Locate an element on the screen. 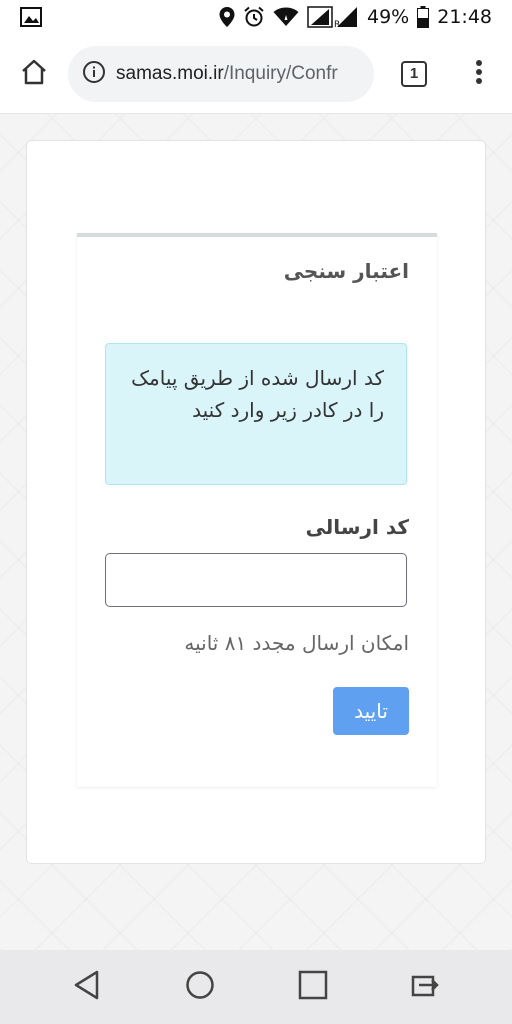 The height and width of the screenshot is (1024, 512). image-icon is located at coordinates (31, 17).